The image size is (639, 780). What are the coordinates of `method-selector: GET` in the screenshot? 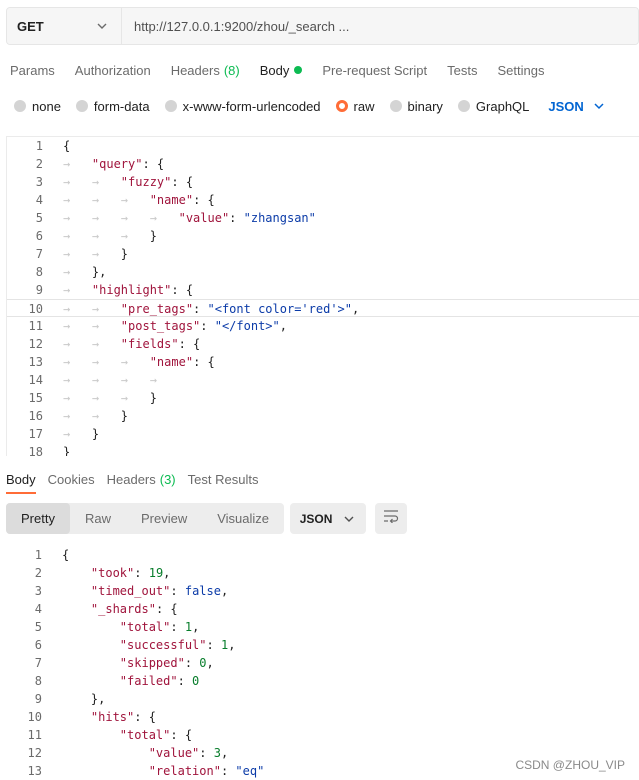 It's located at (64, 26).